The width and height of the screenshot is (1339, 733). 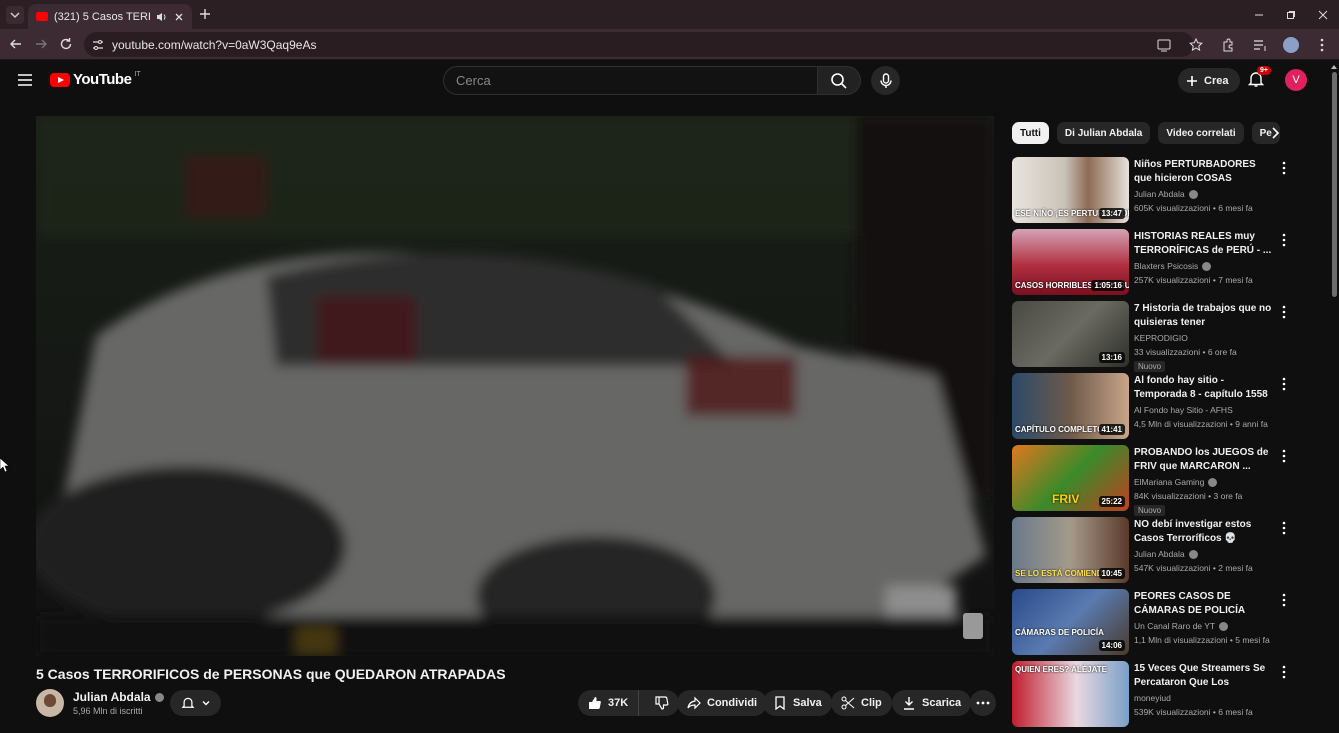 I want to click on cast-icon, so click(x=1164, y=45).